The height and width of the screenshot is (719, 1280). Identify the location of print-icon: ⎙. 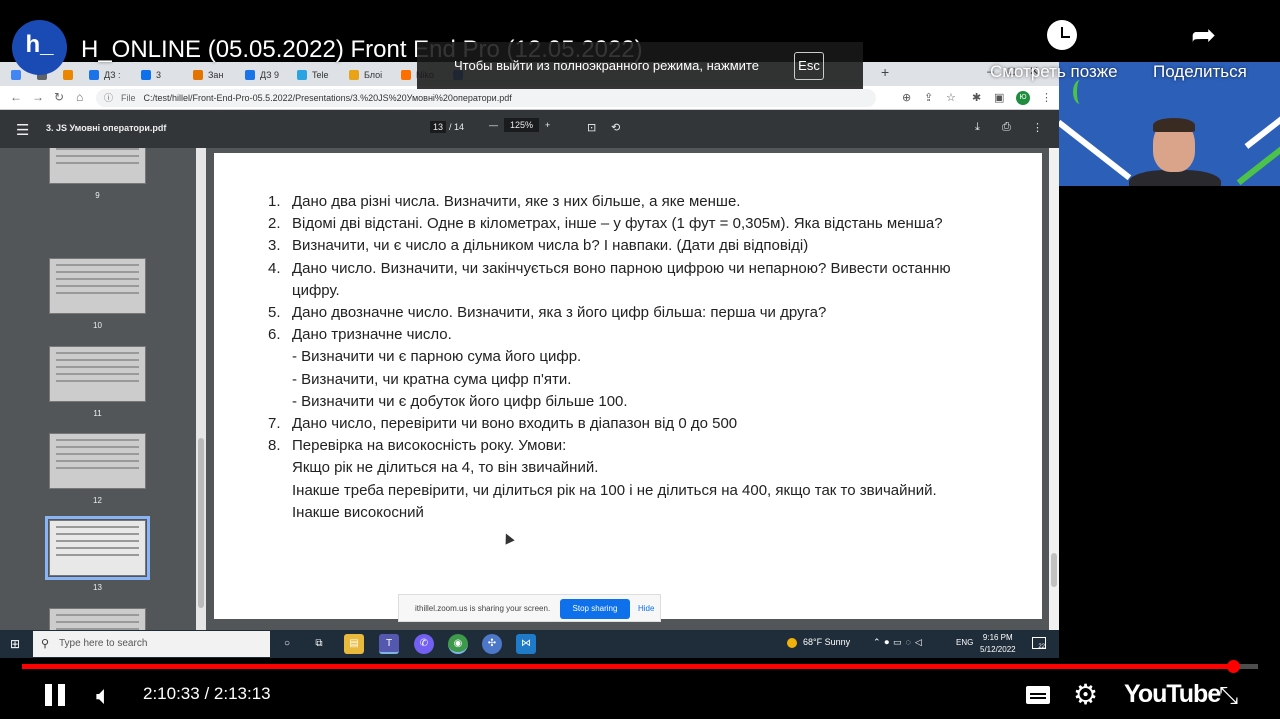
(1006, 127).